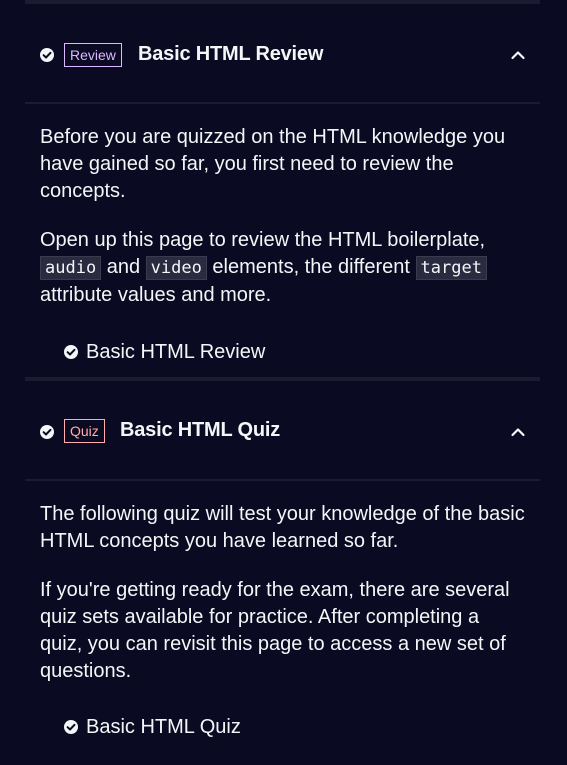 This screenshot has height=765, width=567. What do you see at coordinates (123, 267) in the screenshot?
I see `text-segment: and` at bounding box center [123, 267].